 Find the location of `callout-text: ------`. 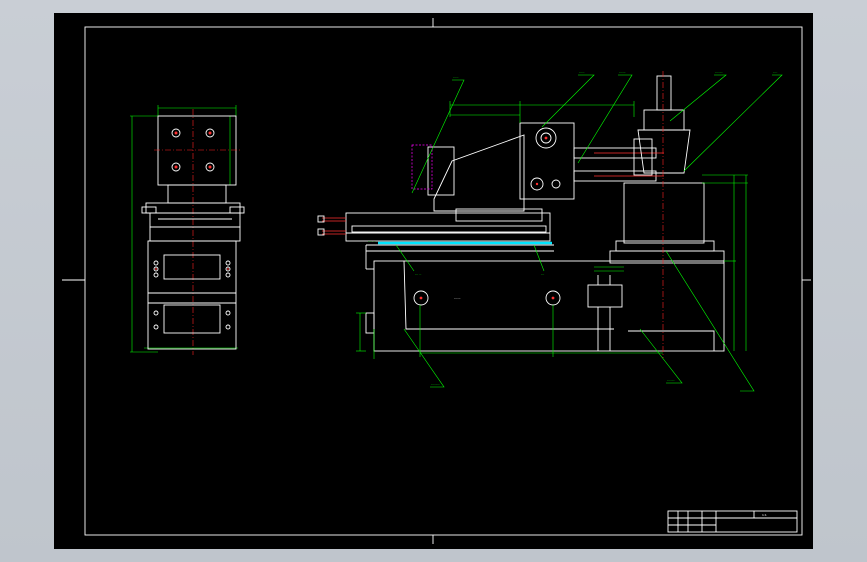

callout-text: ------ is located at coordinates (622, 72).